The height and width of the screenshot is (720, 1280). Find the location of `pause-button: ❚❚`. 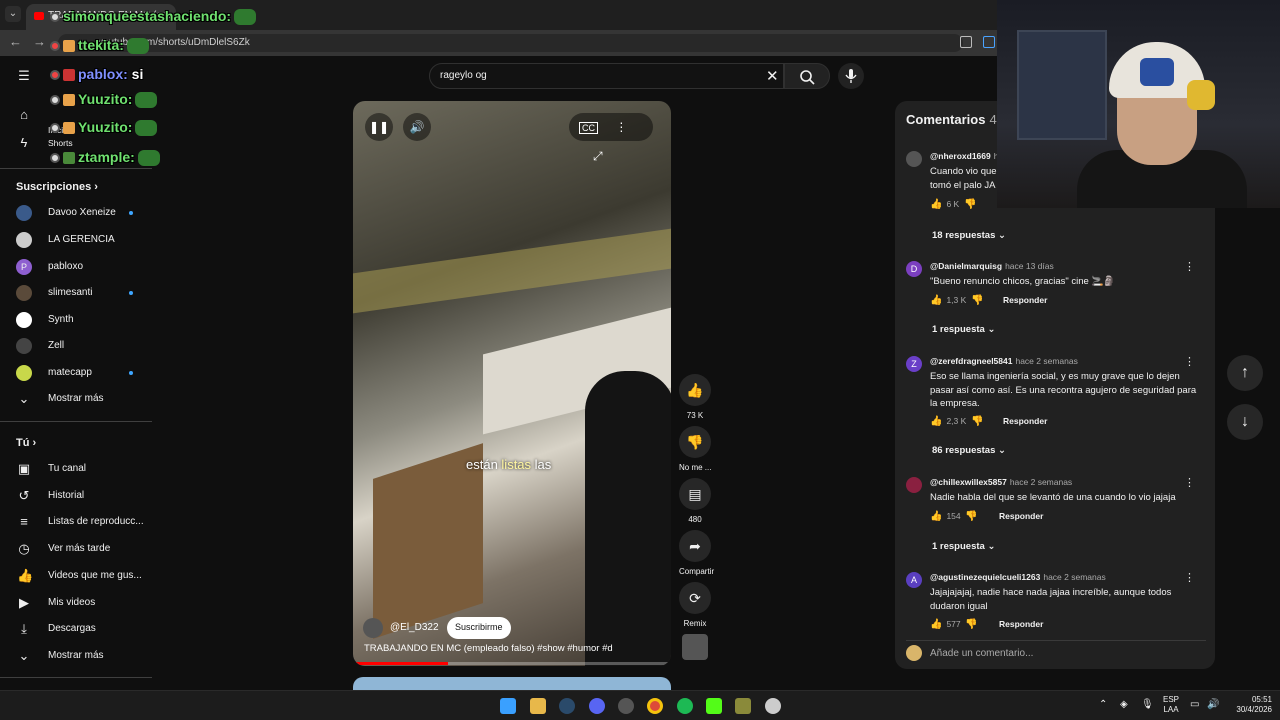

pause-button: ❚❚ is located at coordinates (379, 127).